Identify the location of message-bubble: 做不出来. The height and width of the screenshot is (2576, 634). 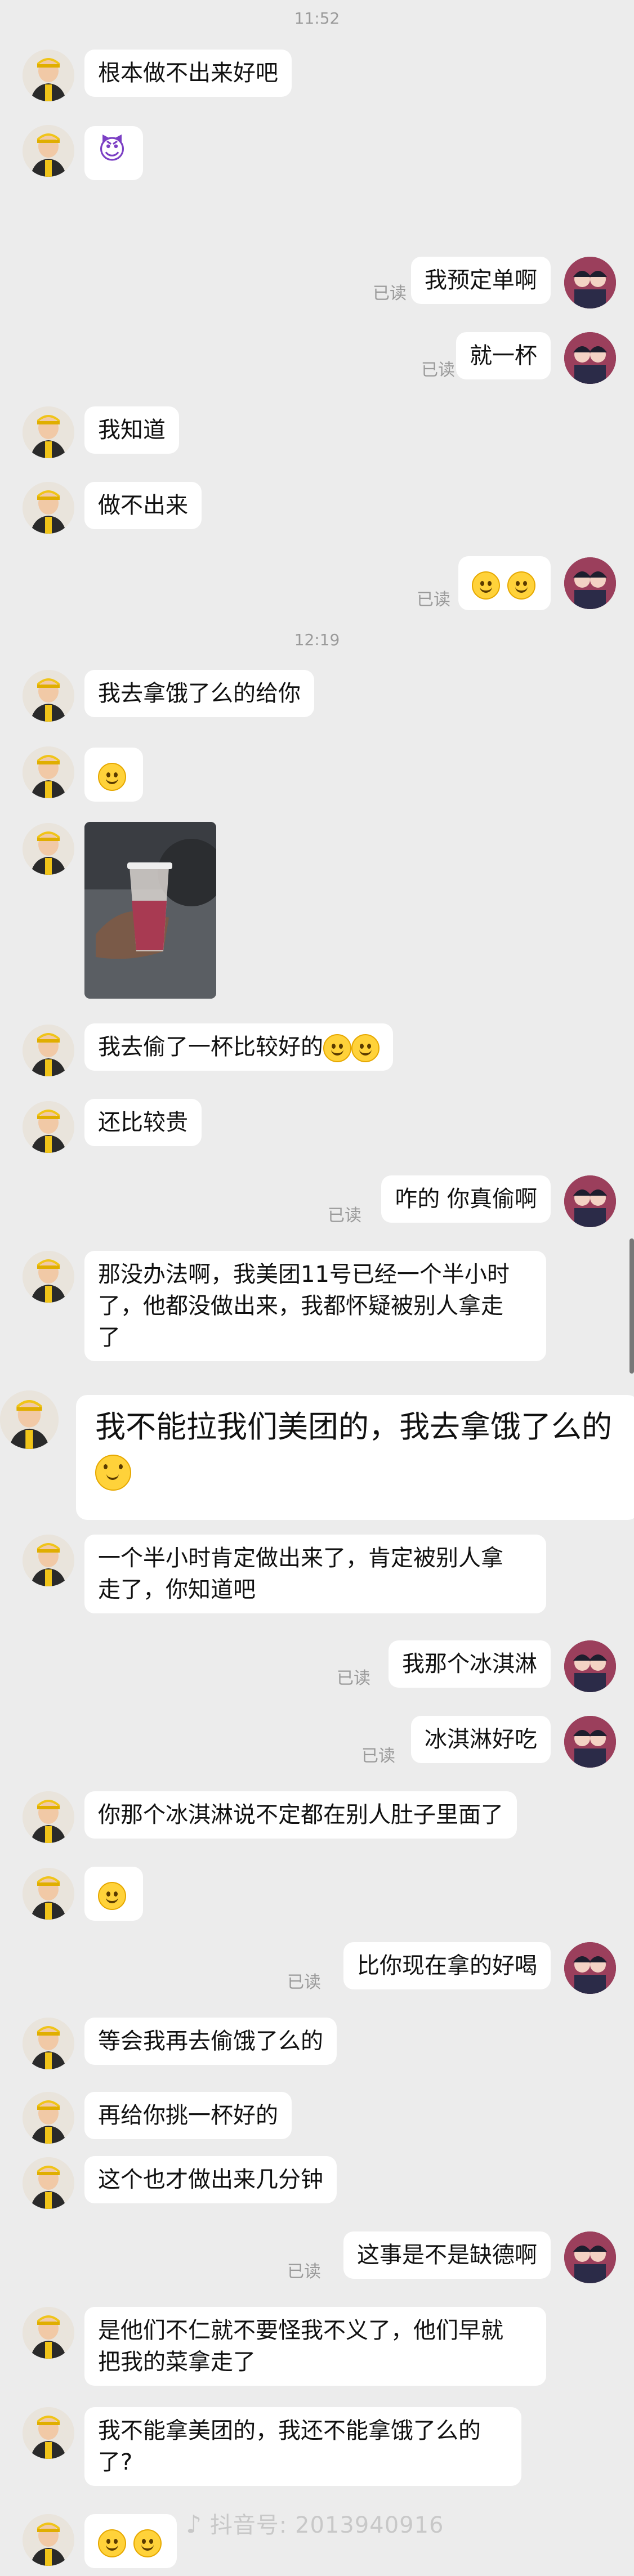
(143, 505).